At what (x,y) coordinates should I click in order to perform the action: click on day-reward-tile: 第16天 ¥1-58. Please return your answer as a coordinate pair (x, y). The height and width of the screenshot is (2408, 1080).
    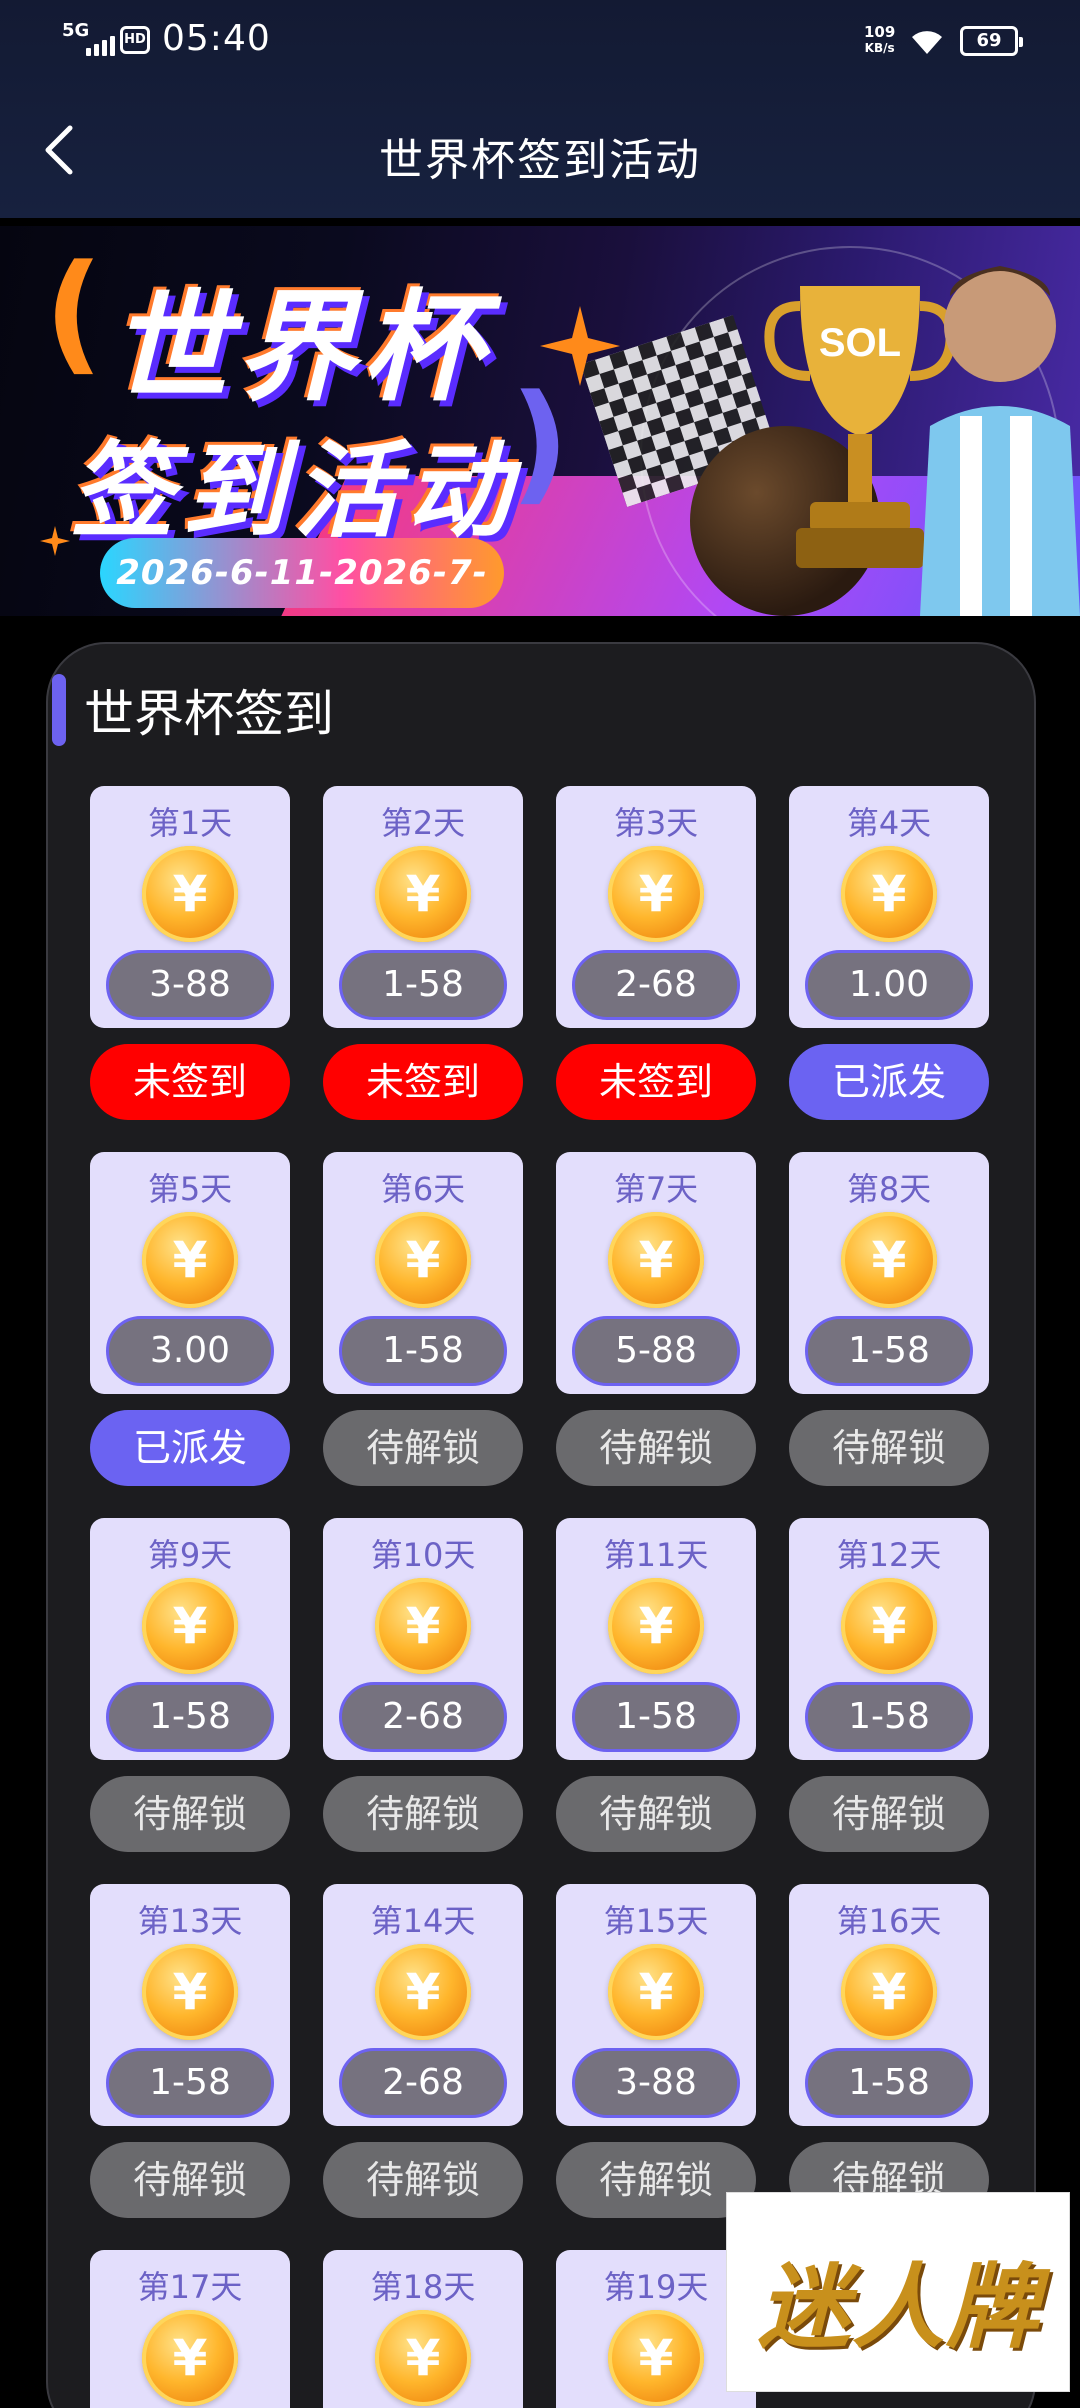
    Looking at the image, I should click on (889, 2005).